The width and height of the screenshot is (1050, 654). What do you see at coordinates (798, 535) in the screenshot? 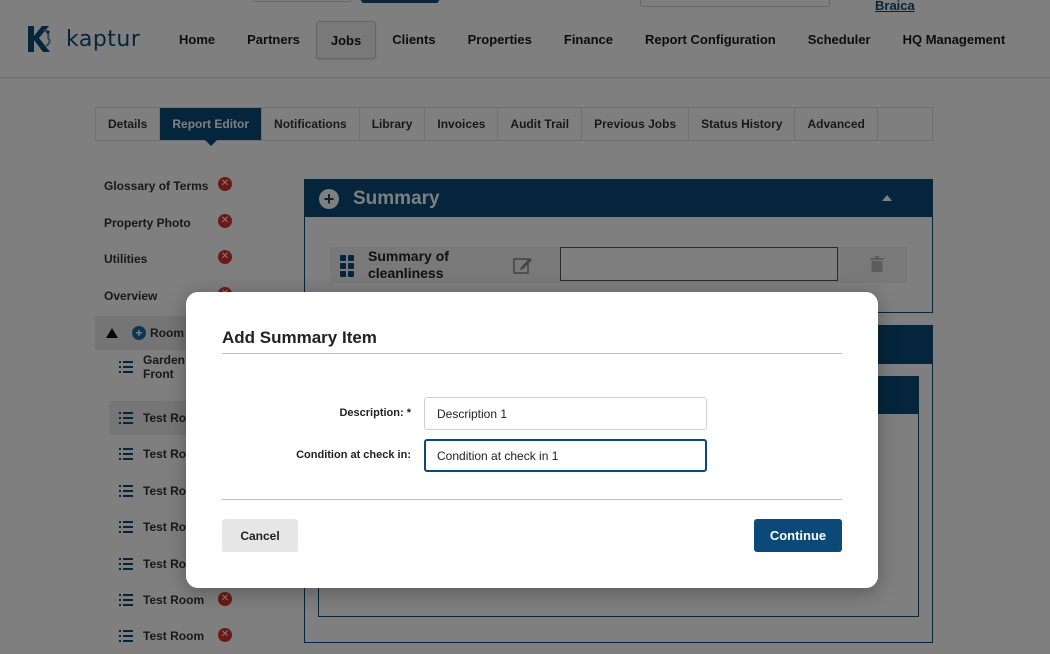
I see `continue-button: Continue` at bounding box center [798, 535].